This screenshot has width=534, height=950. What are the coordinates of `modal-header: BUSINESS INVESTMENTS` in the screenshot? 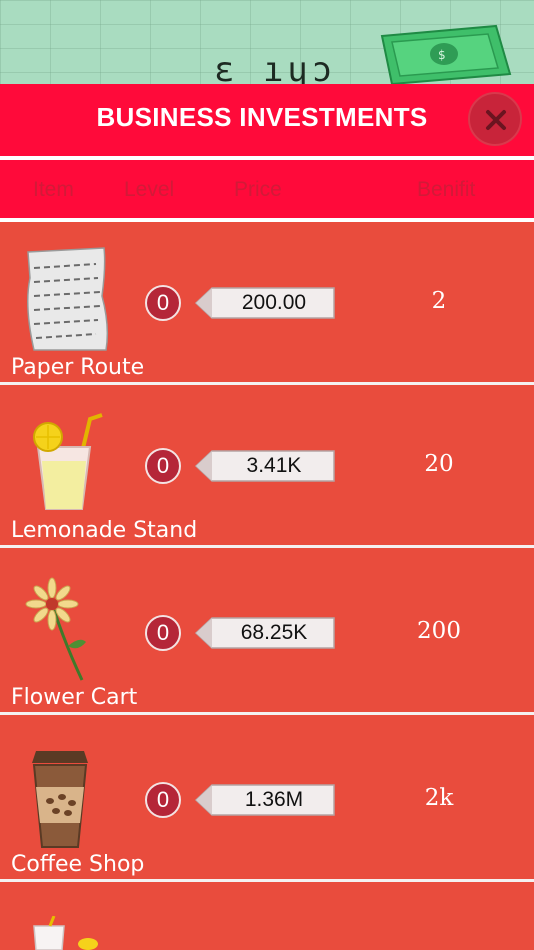 It's located at (267, 120).